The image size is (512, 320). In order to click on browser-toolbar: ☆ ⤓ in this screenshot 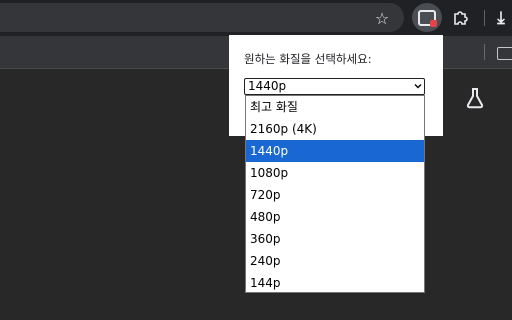, I will do `click(256, 18)`.